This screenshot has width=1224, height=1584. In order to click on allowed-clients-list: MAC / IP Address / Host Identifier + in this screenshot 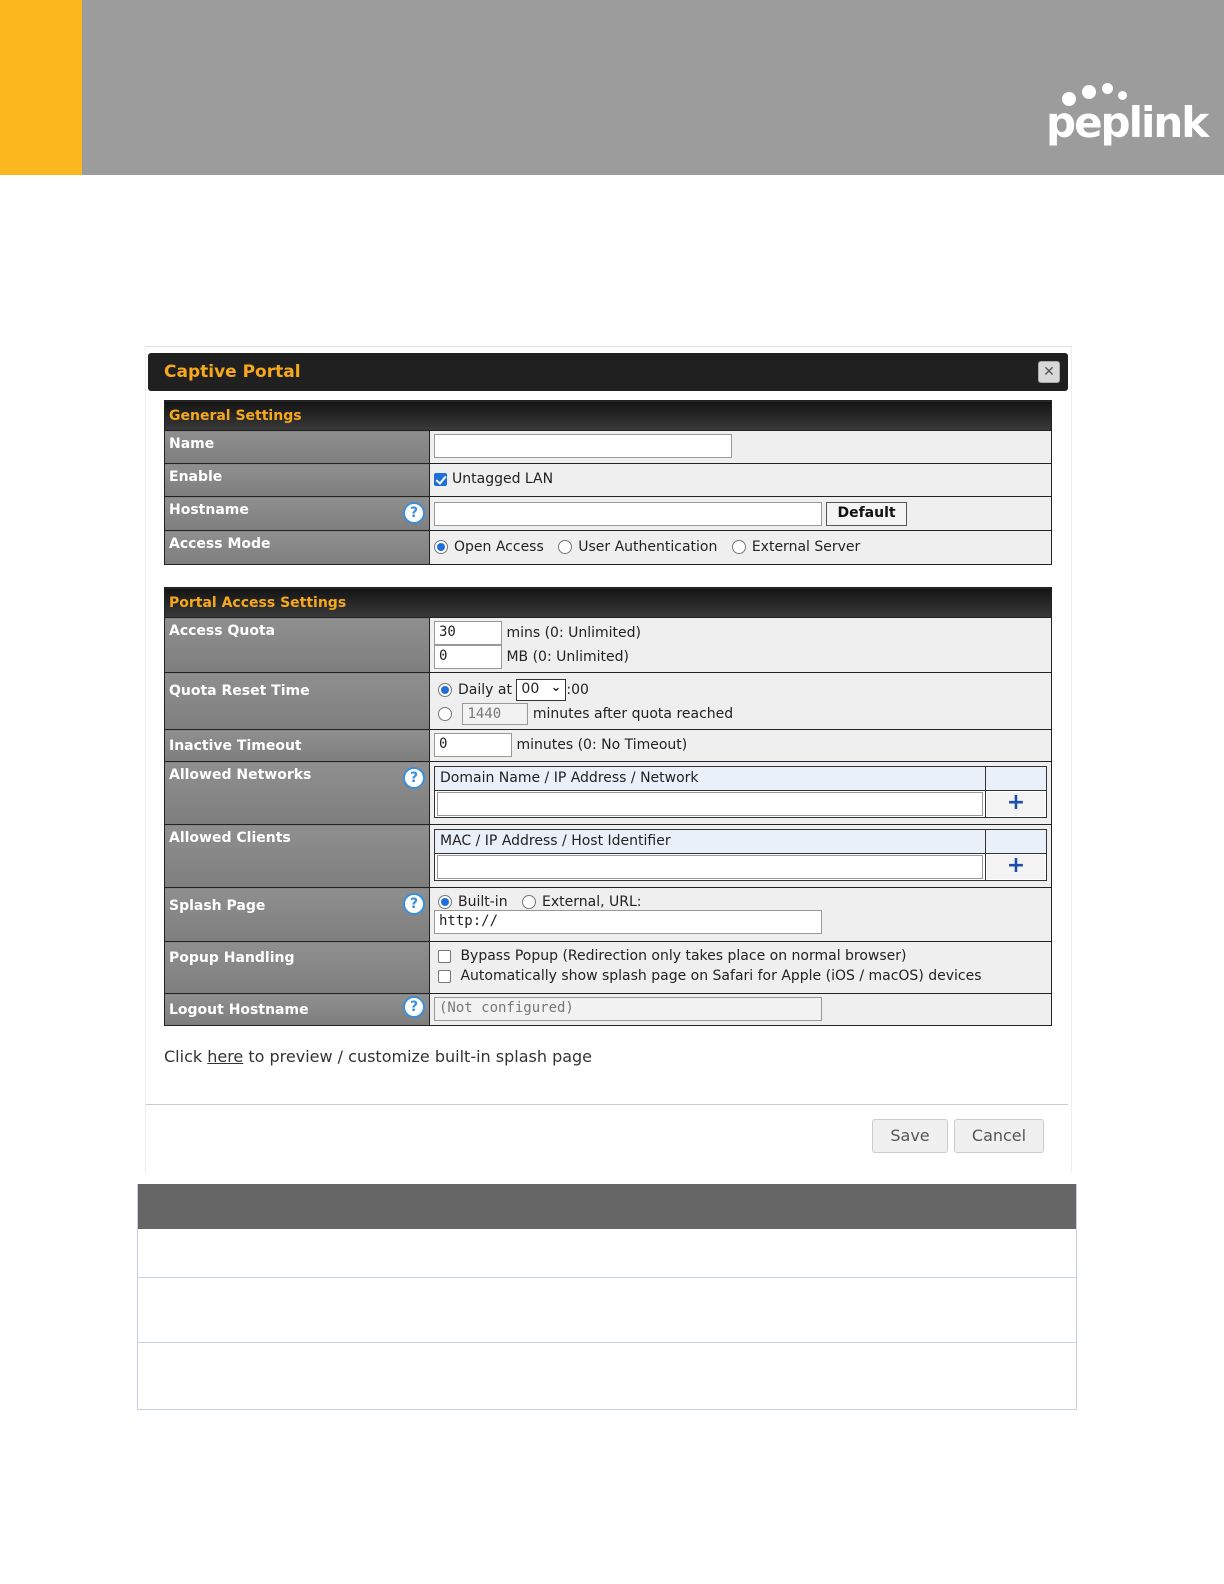, I will do `click(740, 855)`.